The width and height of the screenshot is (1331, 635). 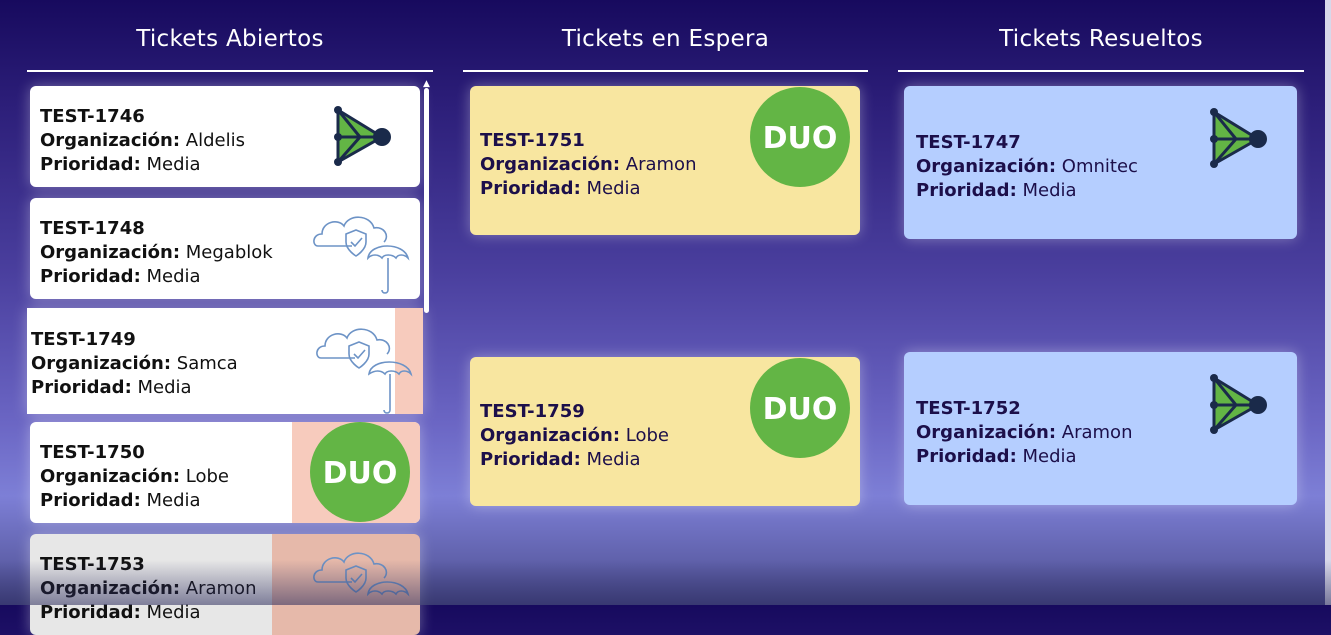 I want to click on org-value: Aldelis, so click(x=215, y=140).